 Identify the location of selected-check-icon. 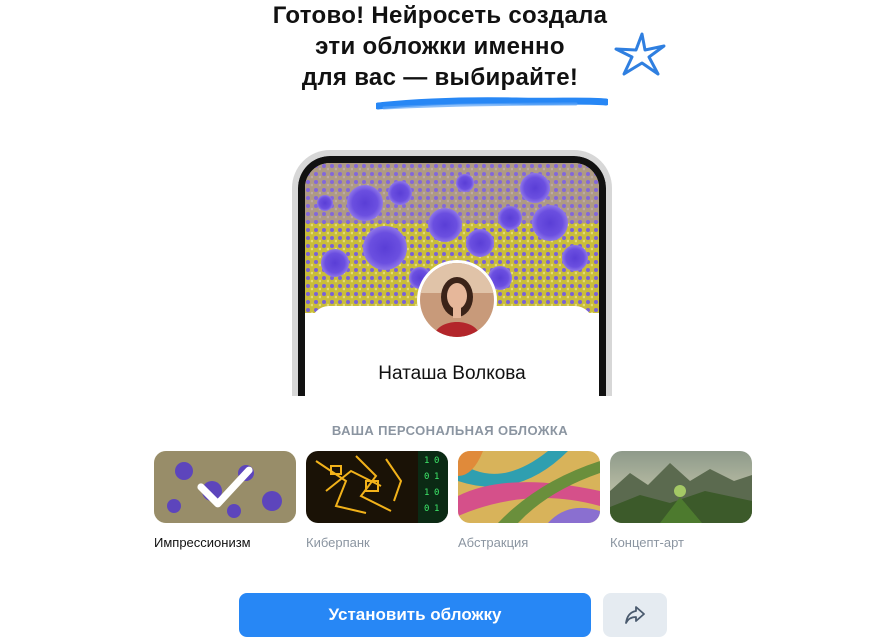
(225, 487).